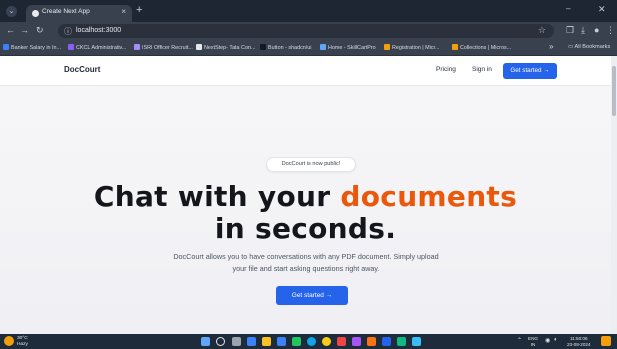 This screenshot has height=349, width=617. Describe the element at coordinates (40, 30) in the screenshot. I see `reload-icon: ↻` at that location.